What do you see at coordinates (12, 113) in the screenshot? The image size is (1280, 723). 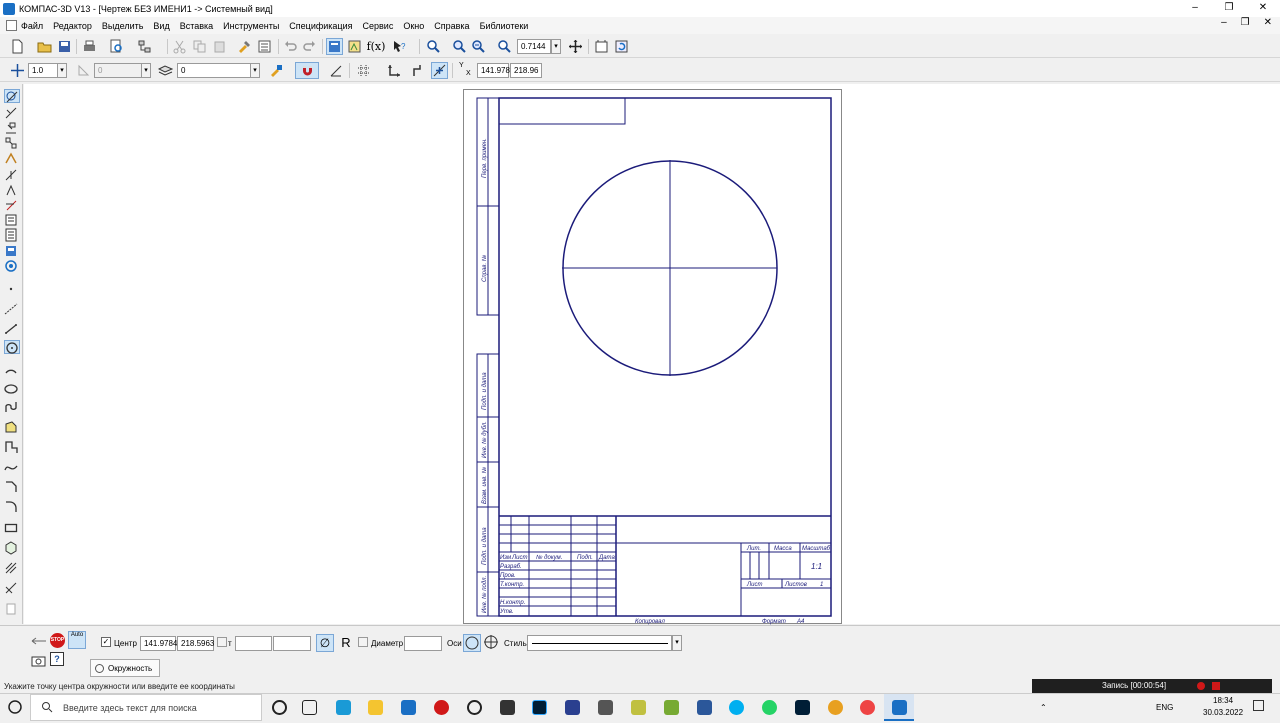 I see `dimensions-panel-icon` at bounding box center [12, 113].